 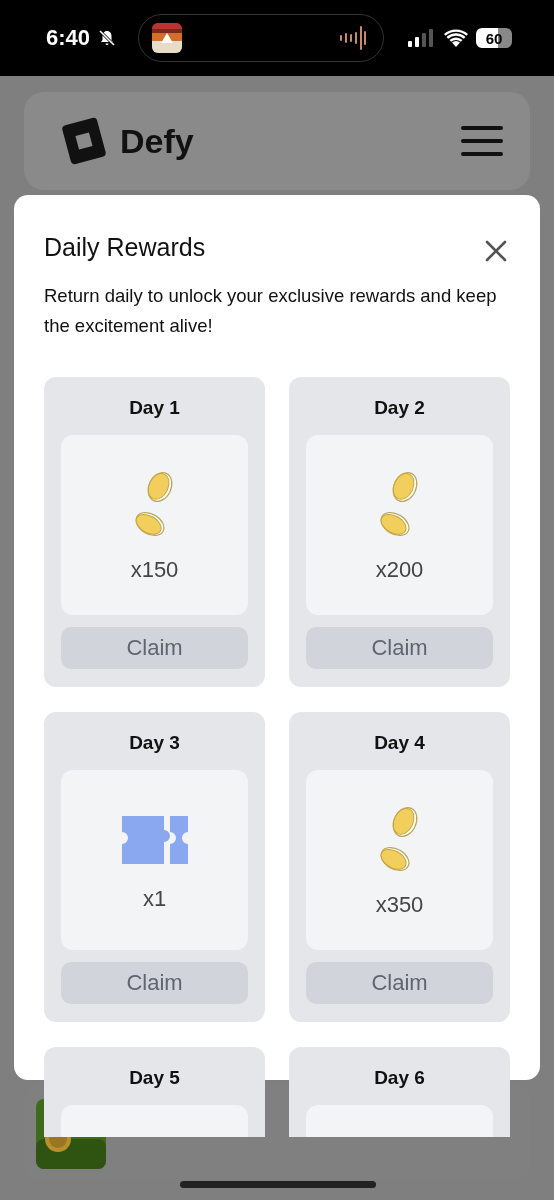 I want to click on reward-amount: x150, so click(x=154, y=570).